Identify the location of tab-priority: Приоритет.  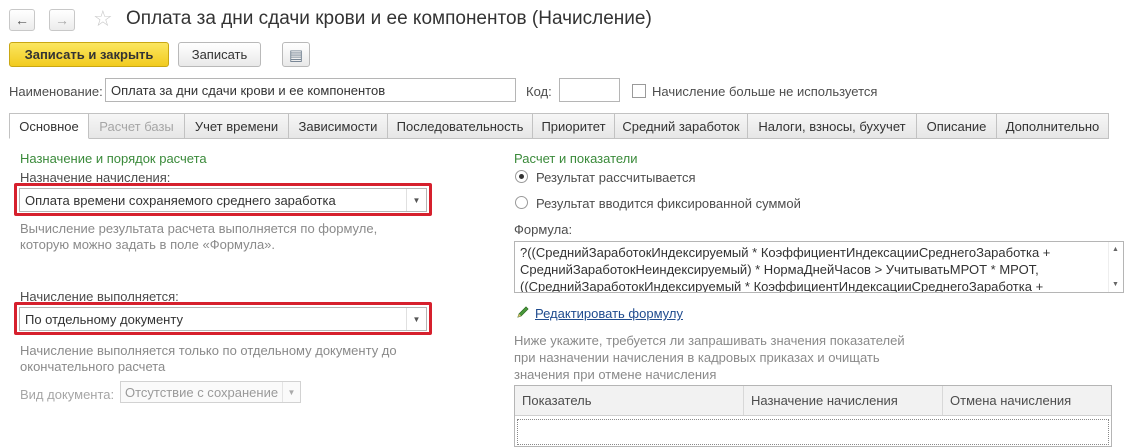
(574, 126).